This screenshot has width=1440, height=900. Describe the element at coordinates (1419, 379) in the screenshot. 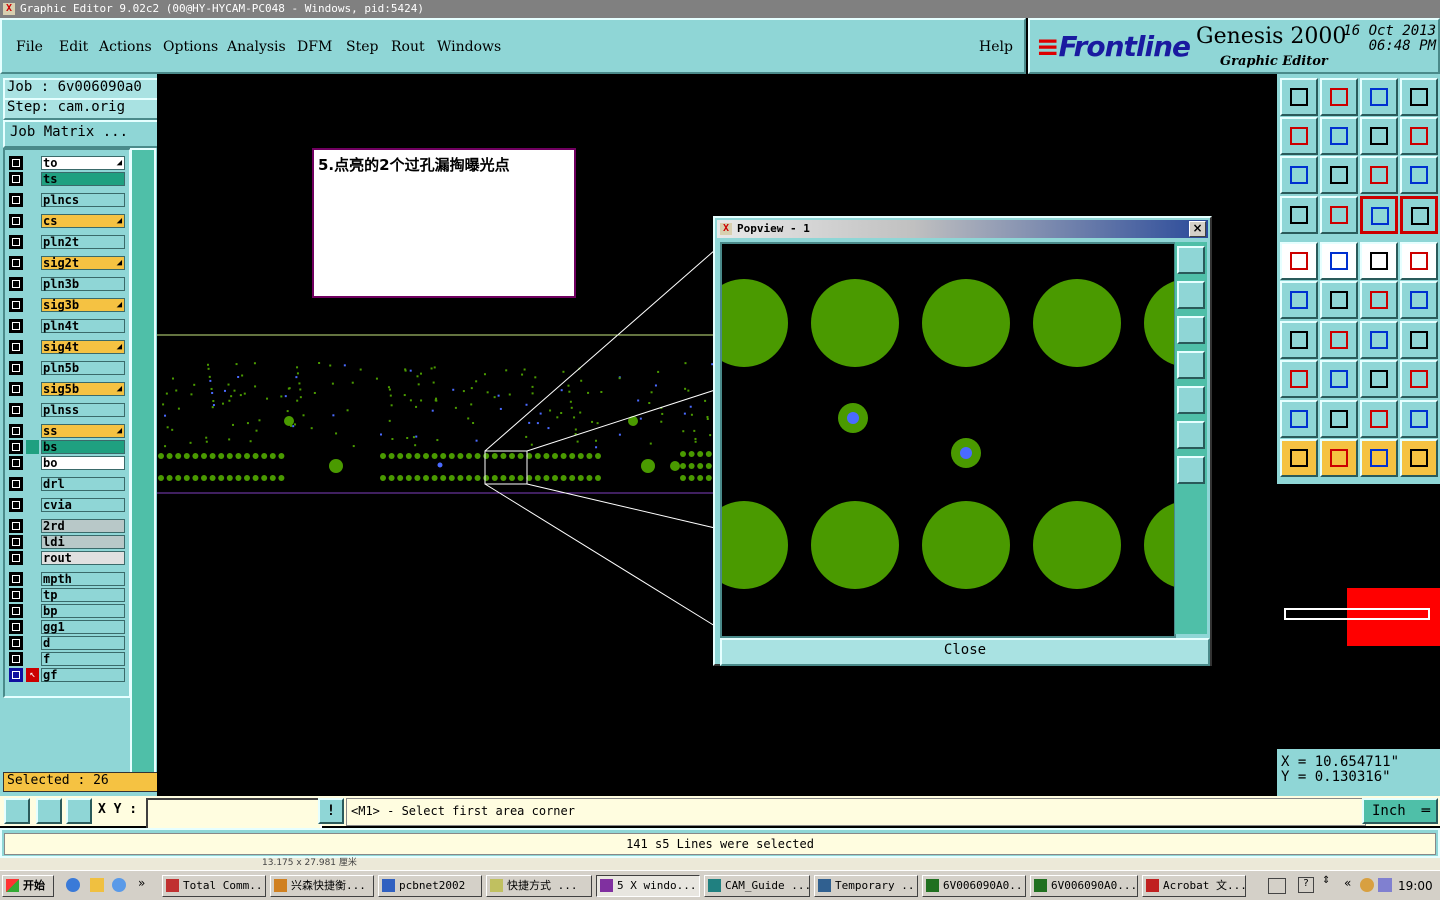

I see `group-icon` at that location.